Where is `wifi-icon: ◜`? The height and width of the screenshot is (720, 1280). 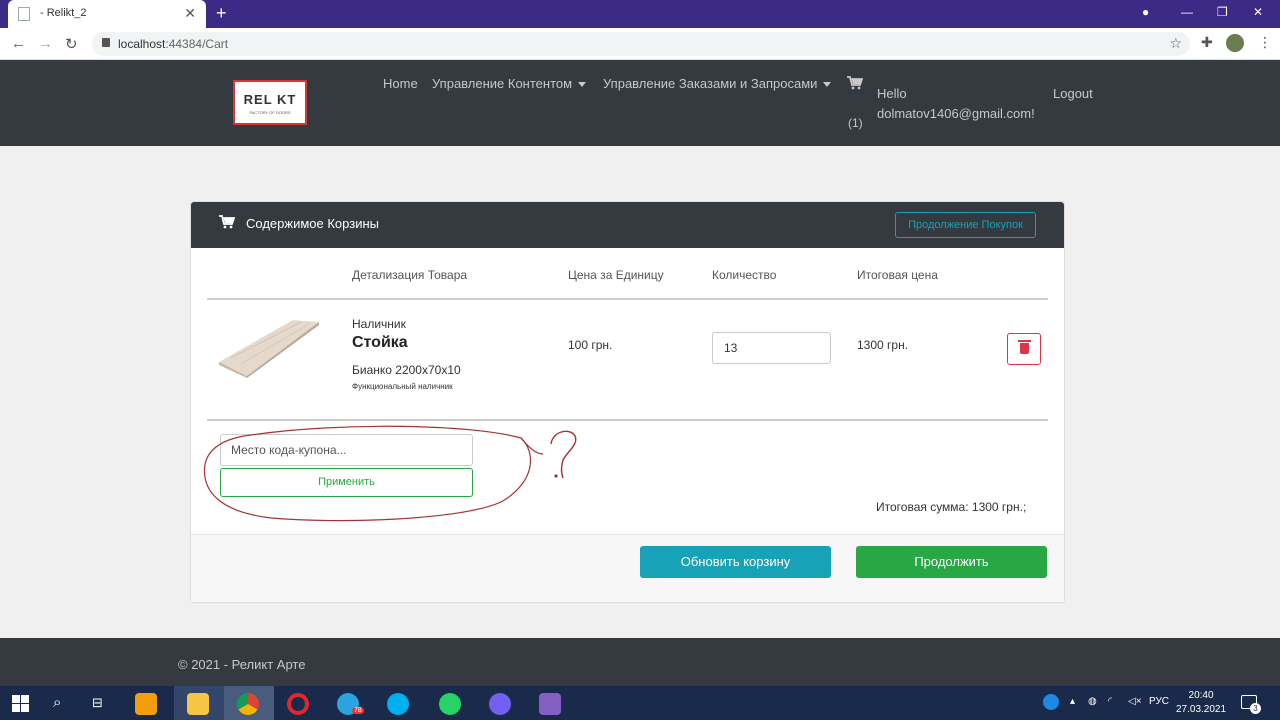
wifi-icon: ◜ is located at coordinates (1110, 701).